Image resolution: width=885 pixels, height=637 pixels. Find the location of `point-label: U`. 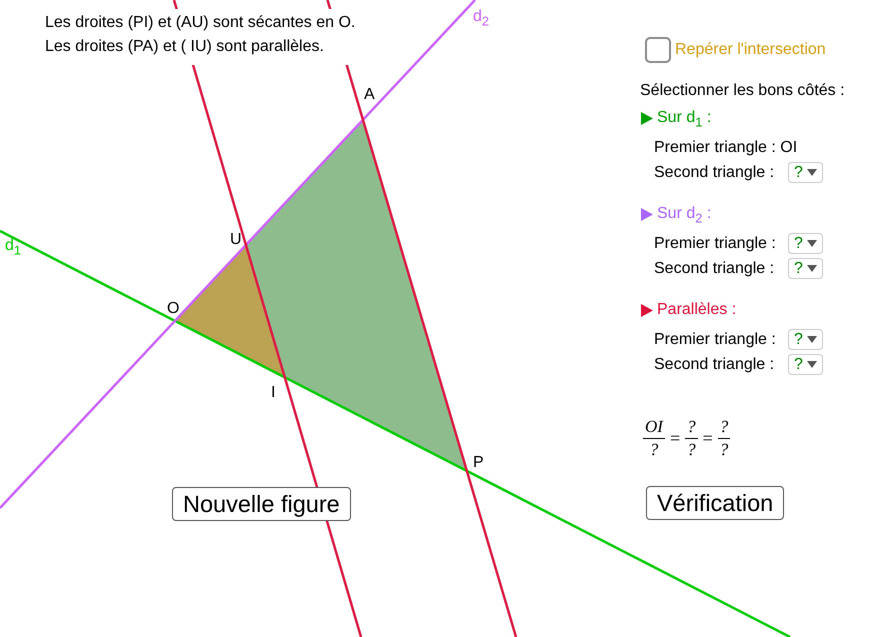

point-label: U is located at coordinates (236, 240).